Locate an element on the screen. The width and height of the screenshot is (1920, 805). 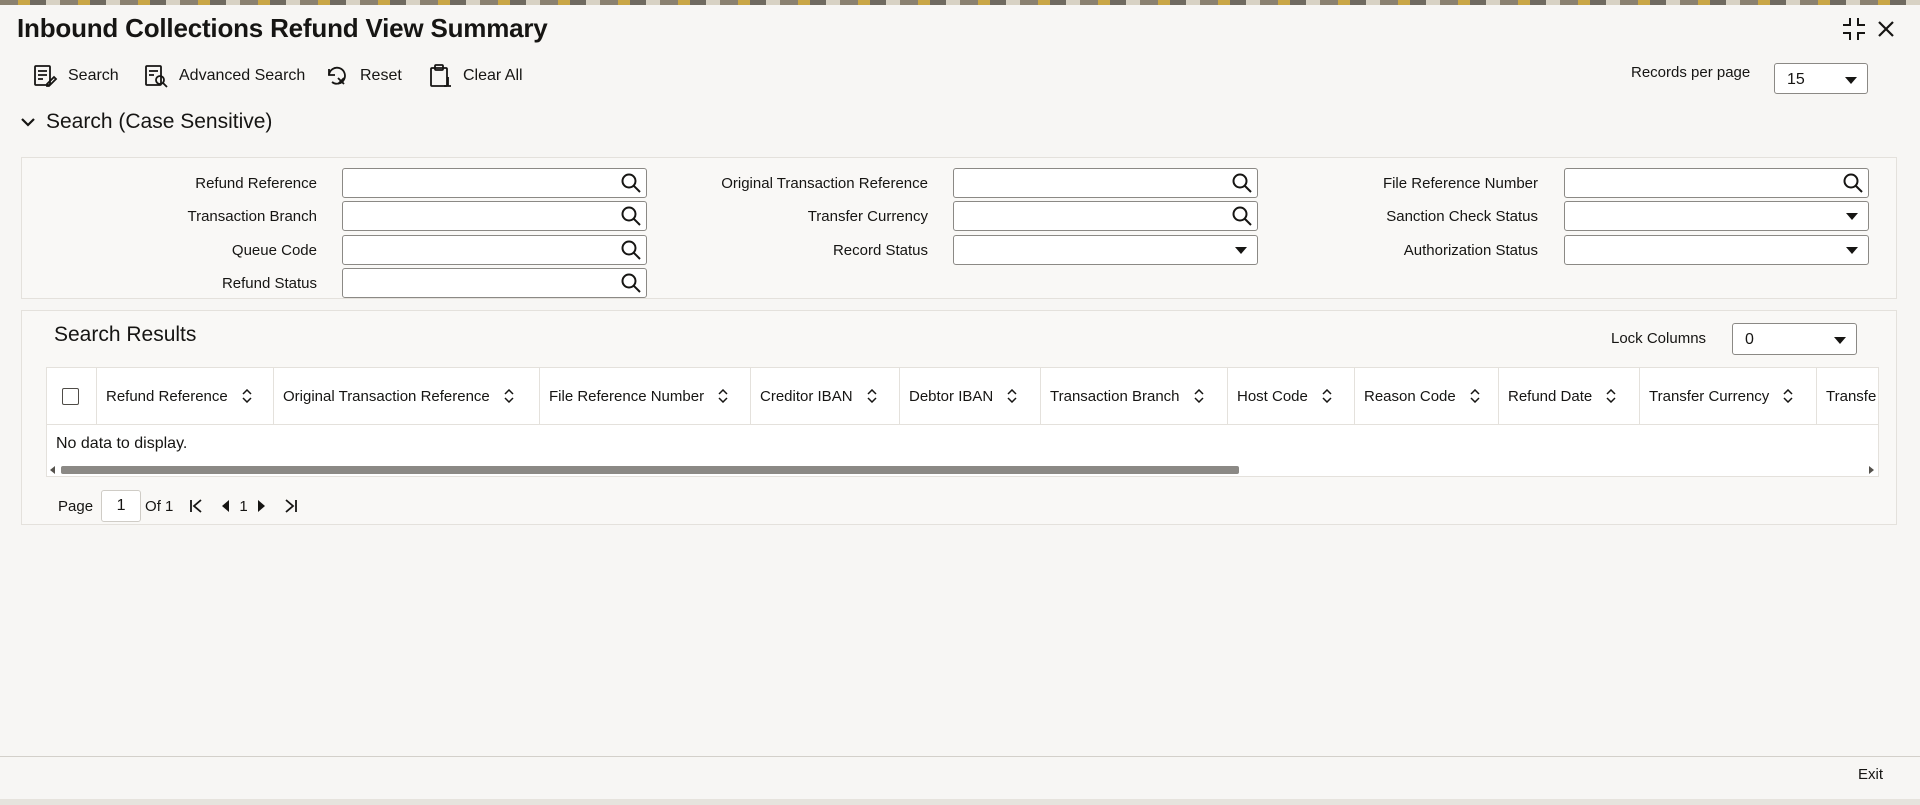
pagination: Page 1 Of 1 1 is located at coordinates (180, 506).